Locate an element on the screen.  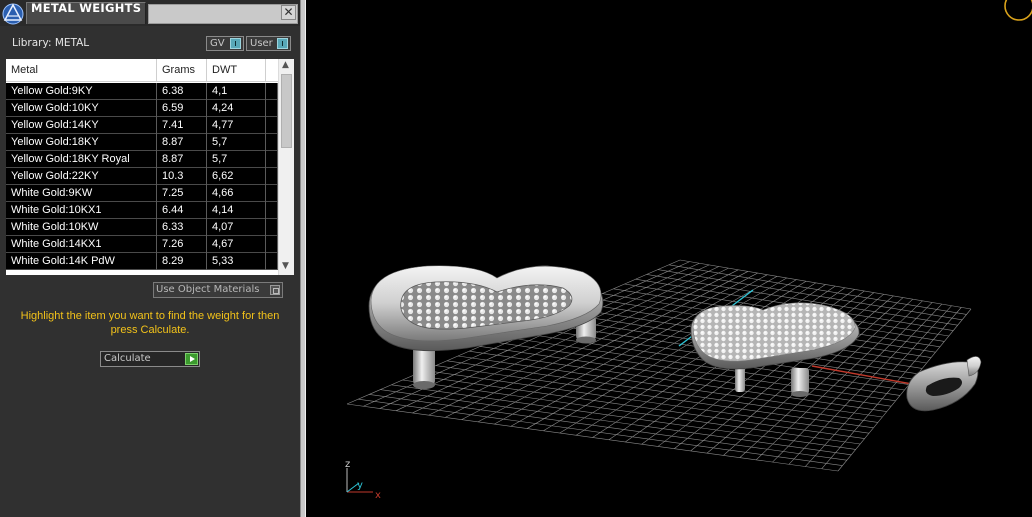
app-logo-icon is located at coordinates (13, 14).